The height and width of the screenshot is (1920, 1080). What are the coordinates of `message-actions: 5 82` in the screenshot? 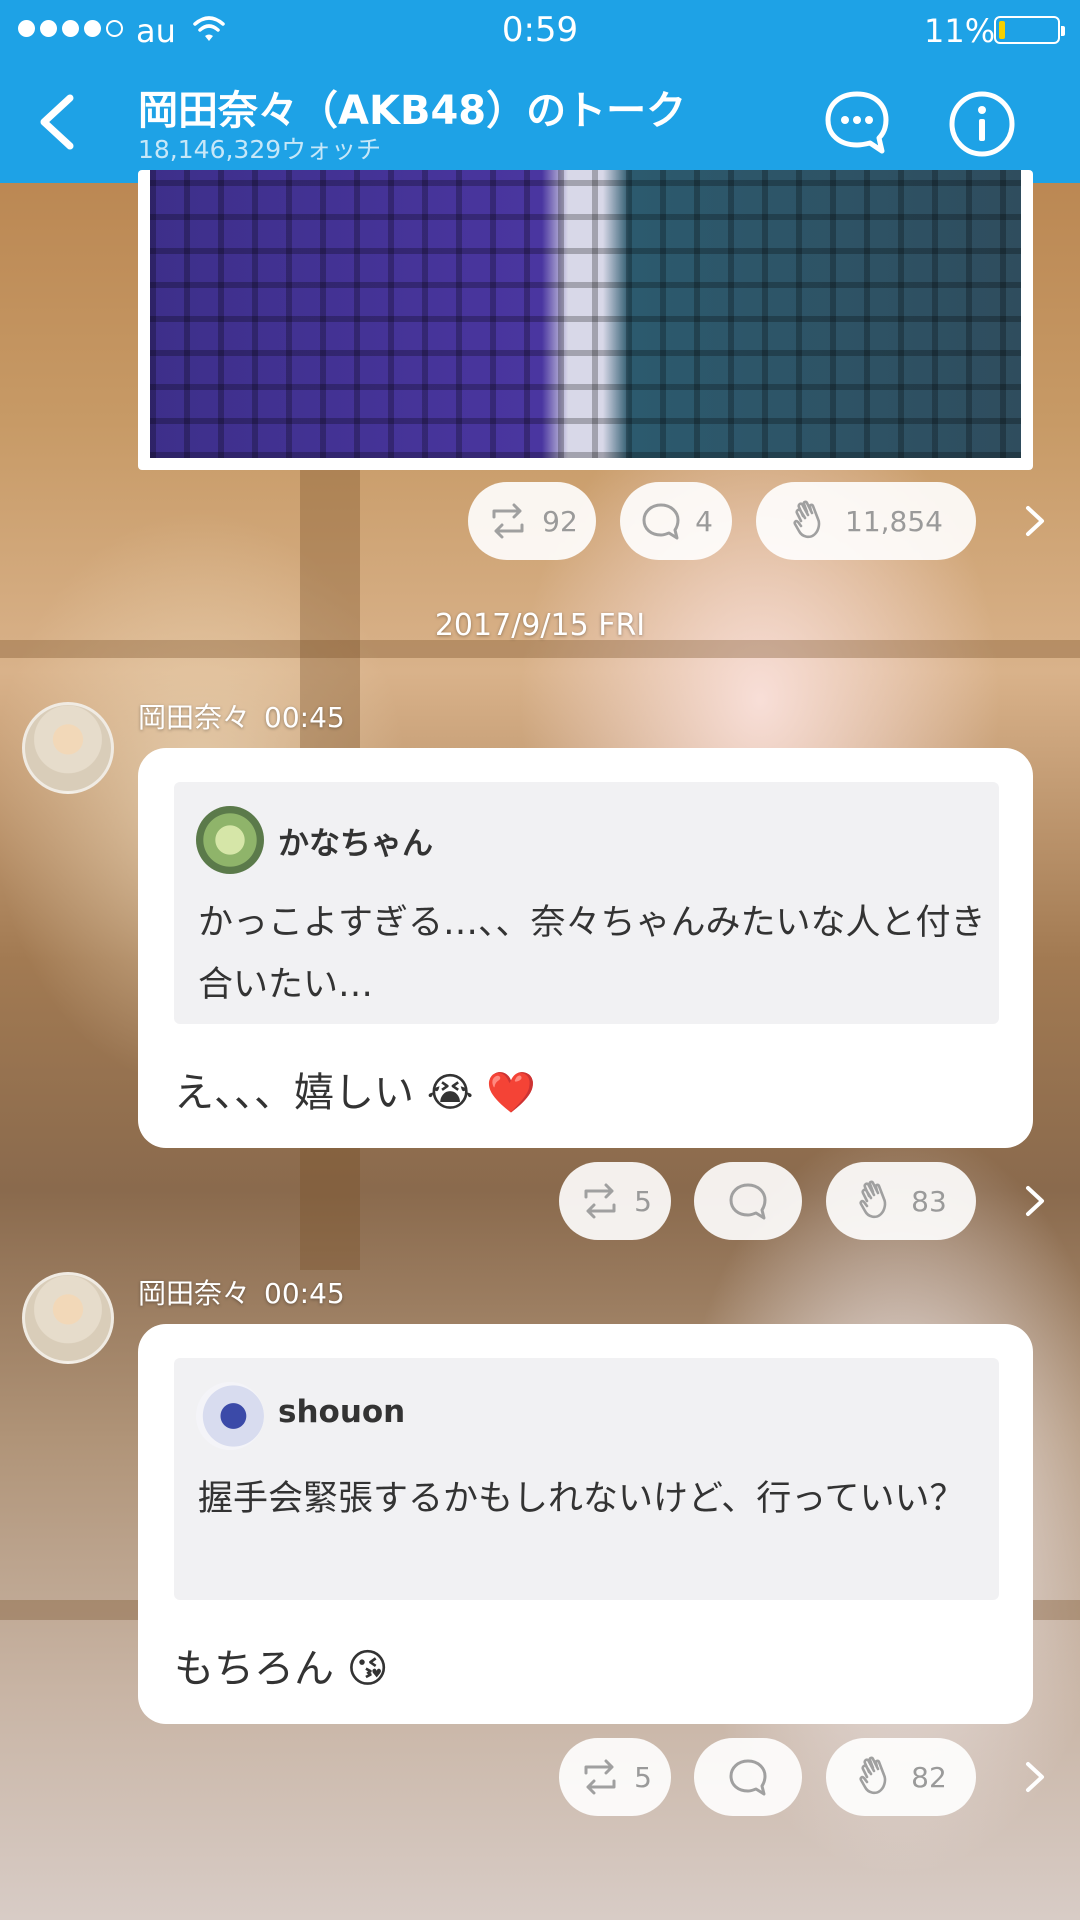 It's located at (540, 1778).